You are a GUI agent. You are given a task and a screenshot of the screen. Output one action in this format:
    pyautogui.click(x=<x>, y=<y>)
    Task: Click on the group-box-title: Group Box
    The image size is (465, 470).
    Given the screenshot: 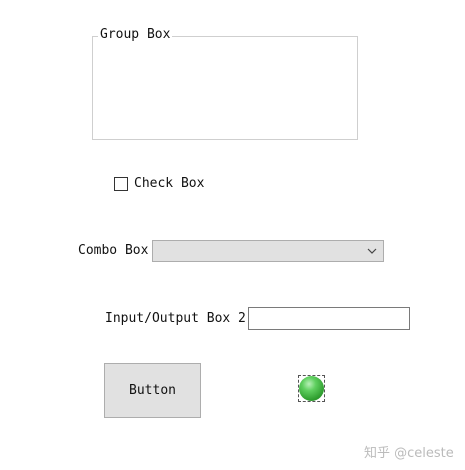 What is the action you would take?
    pyautogui.click(x=135, y=35)
    